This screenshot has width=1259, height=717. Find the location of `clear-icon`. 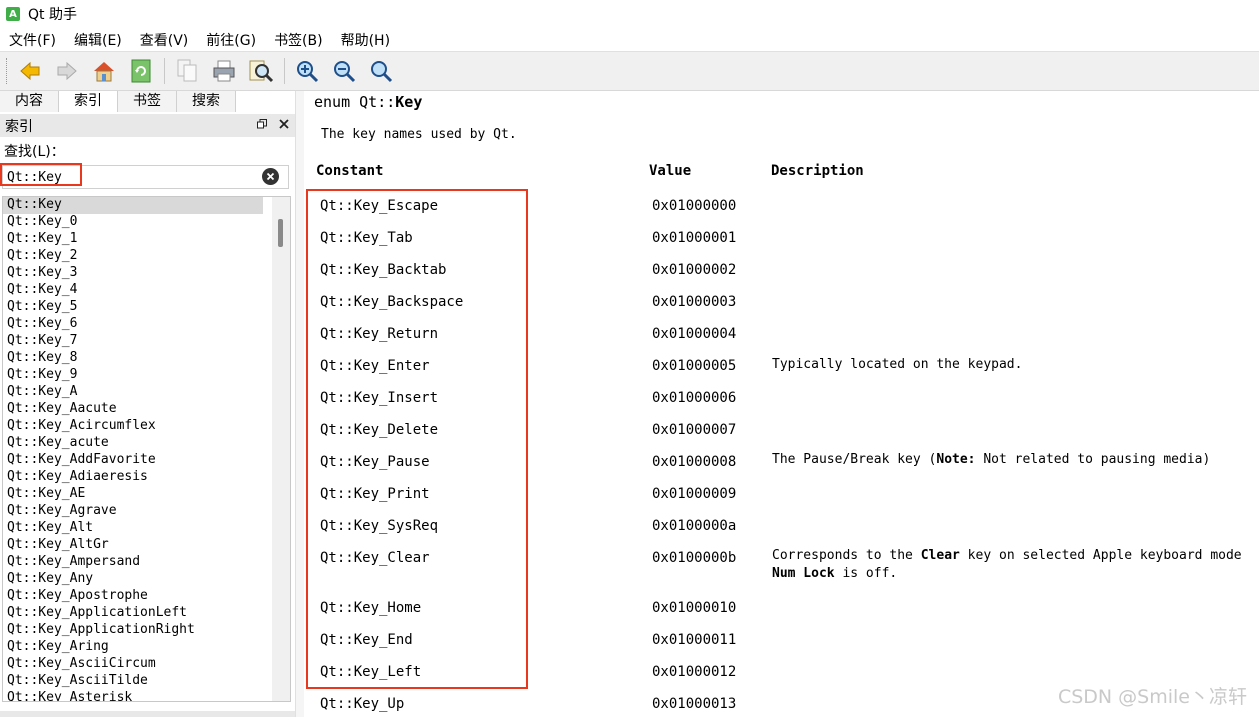

clear-icon is located at coordinates (270, 176).